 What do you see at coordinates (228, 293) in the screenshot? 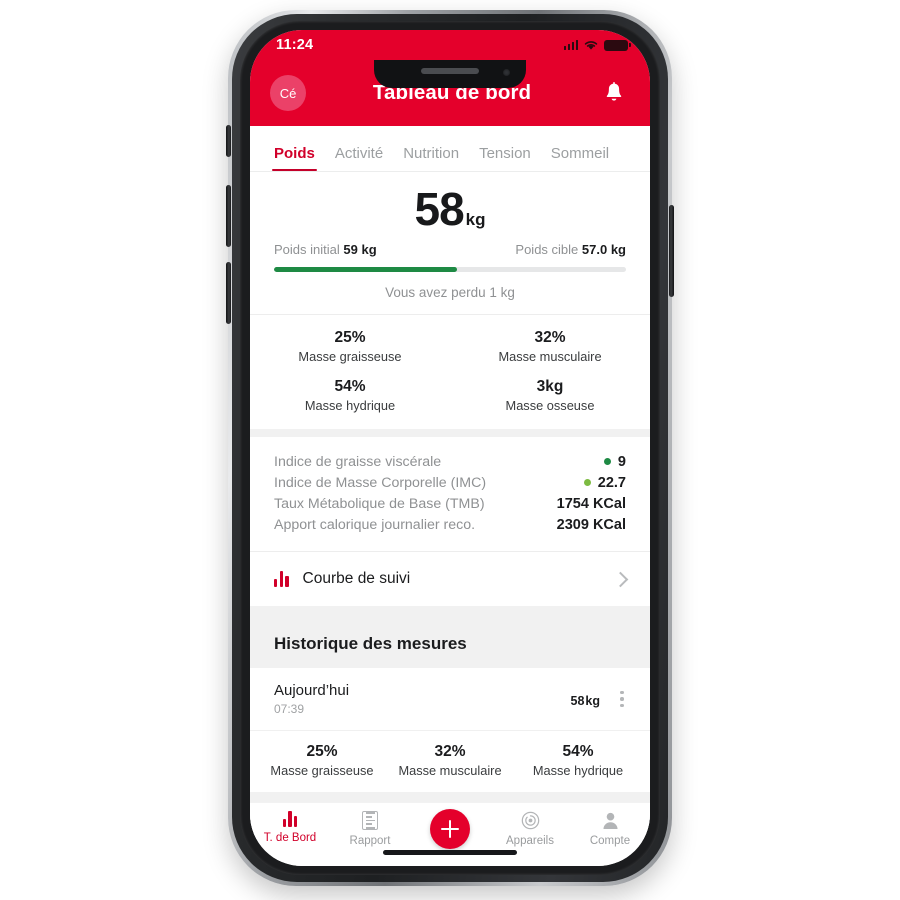
I see `phone-volume-down-button` at bounding box center [228, 293].